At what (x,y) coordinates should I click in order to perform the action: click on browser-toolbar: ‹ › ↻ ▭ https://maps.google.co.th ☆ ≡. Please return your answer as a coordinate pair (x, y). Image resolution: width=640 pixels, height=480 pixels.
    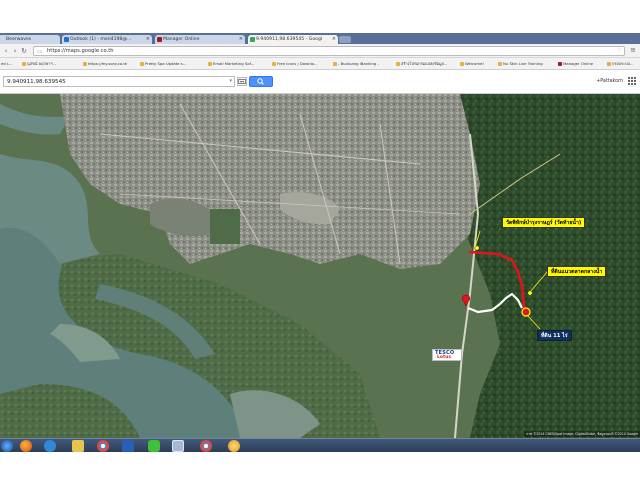
    Looking at the image, I should click on (320, 51).